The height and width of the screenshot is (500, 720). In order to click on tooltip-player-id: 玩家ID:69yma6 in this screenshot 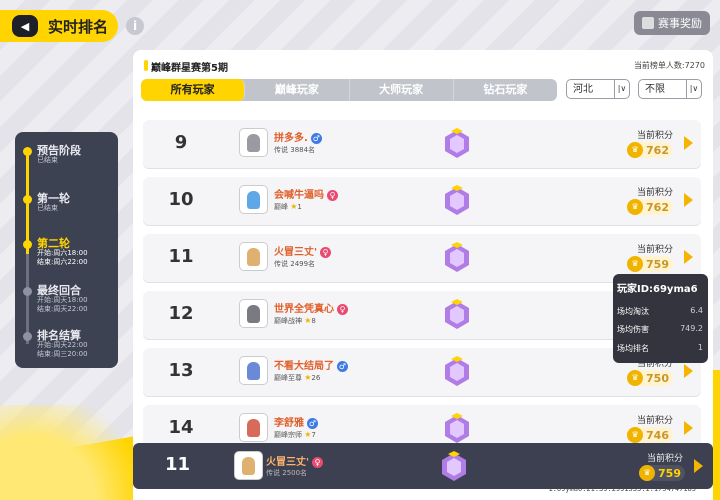, I will do `click(657, 289)`.